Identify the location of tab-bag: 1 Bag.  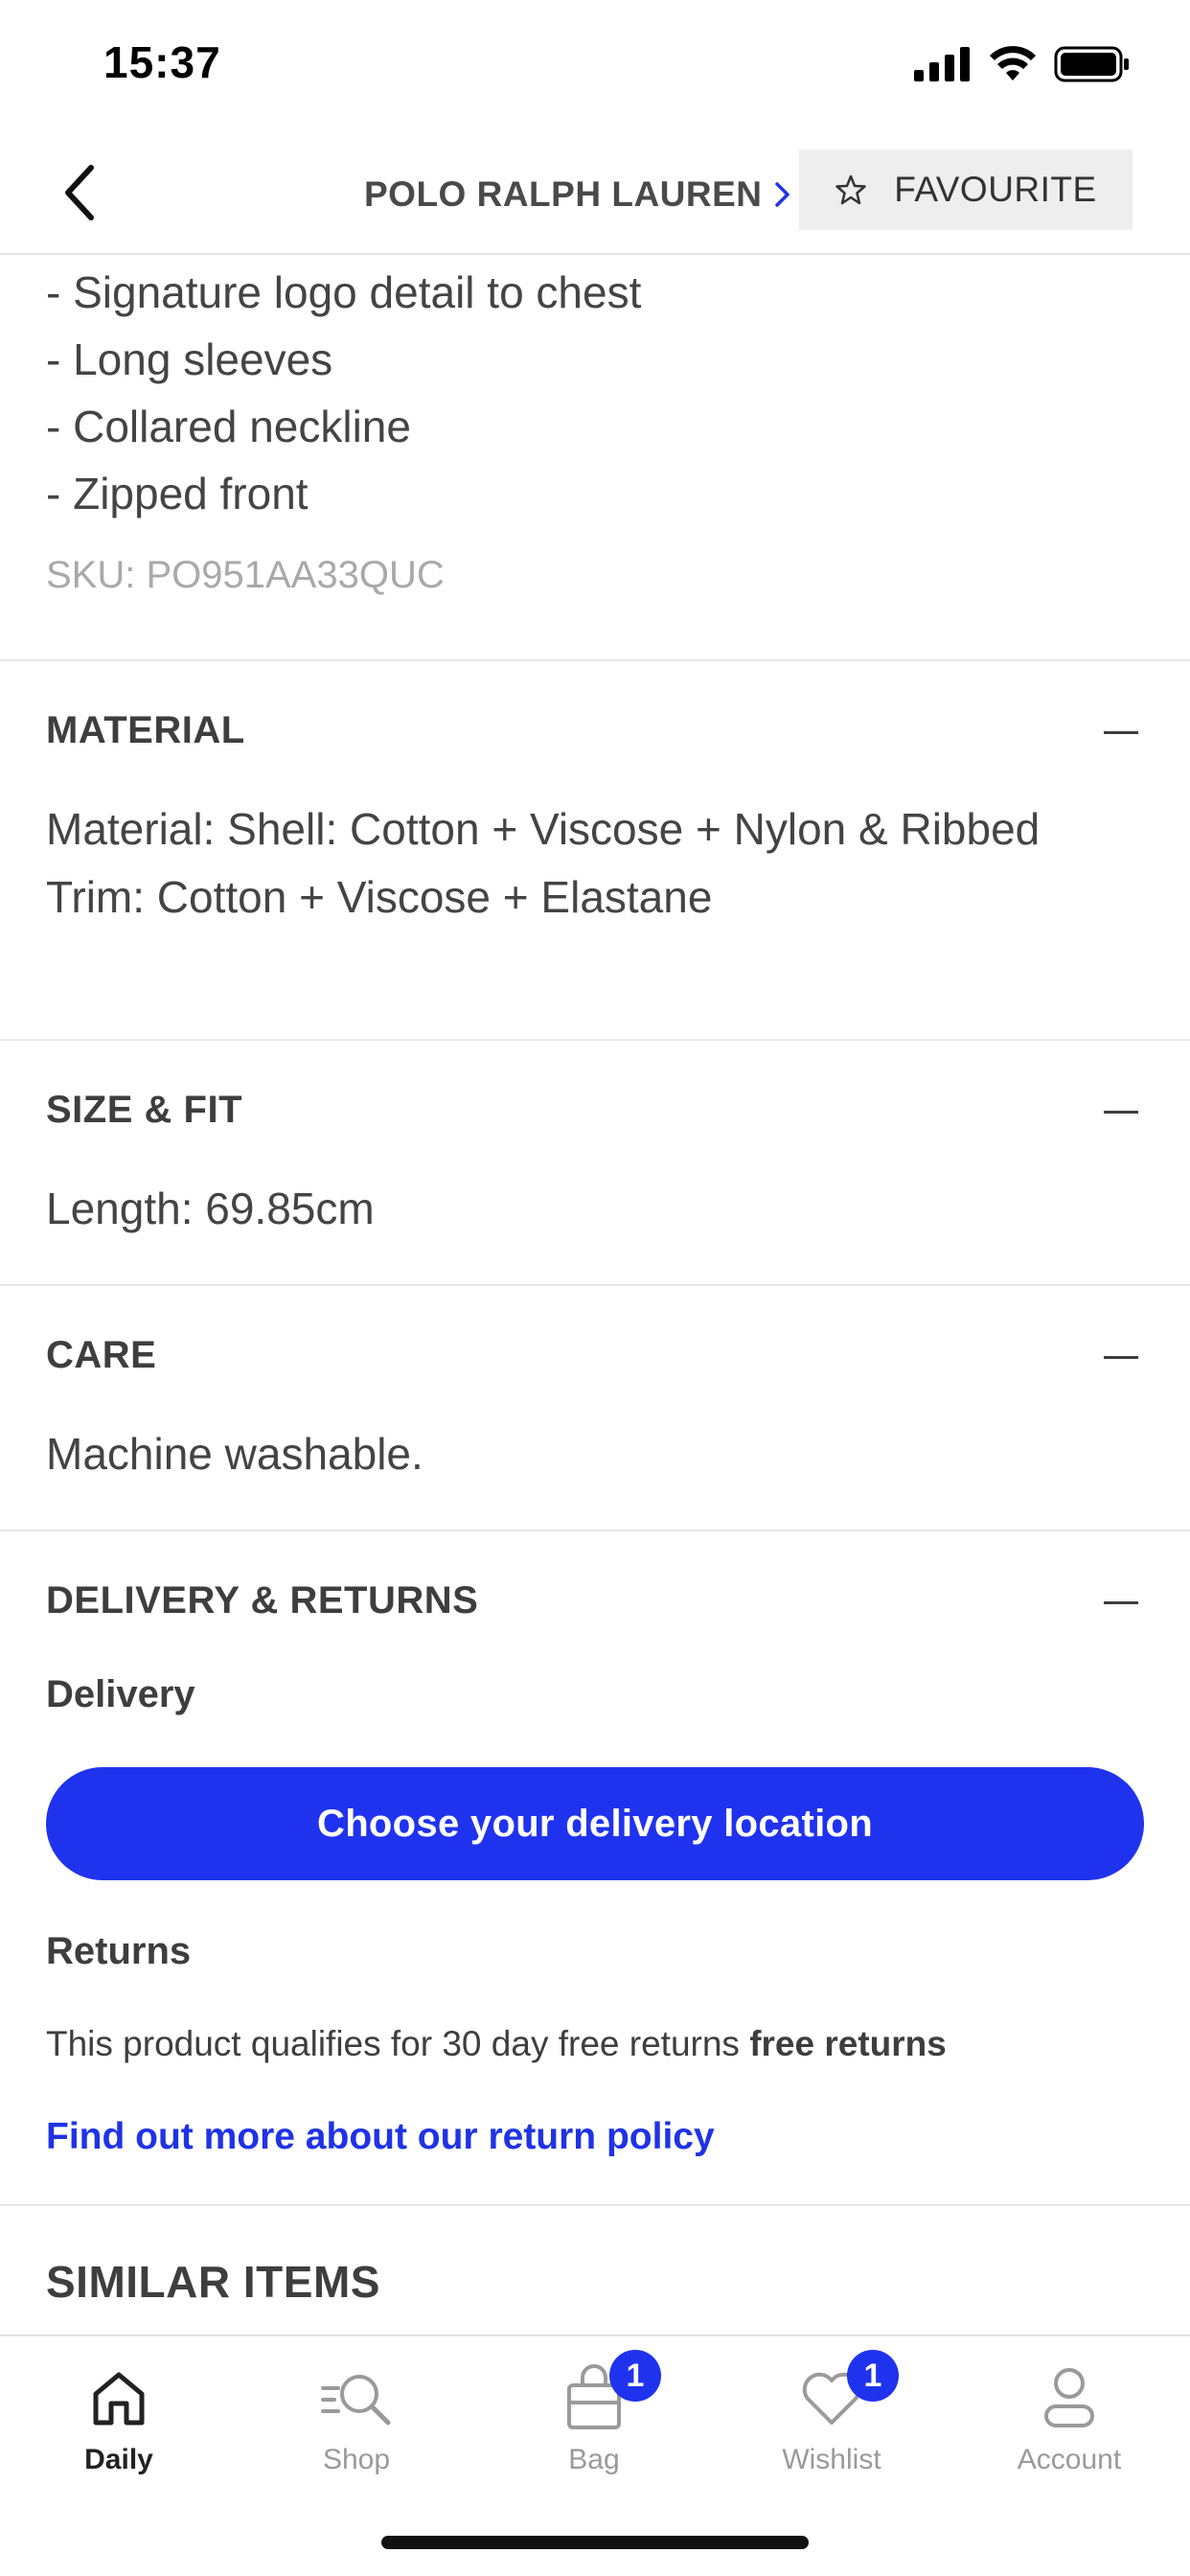
(594, 2417).